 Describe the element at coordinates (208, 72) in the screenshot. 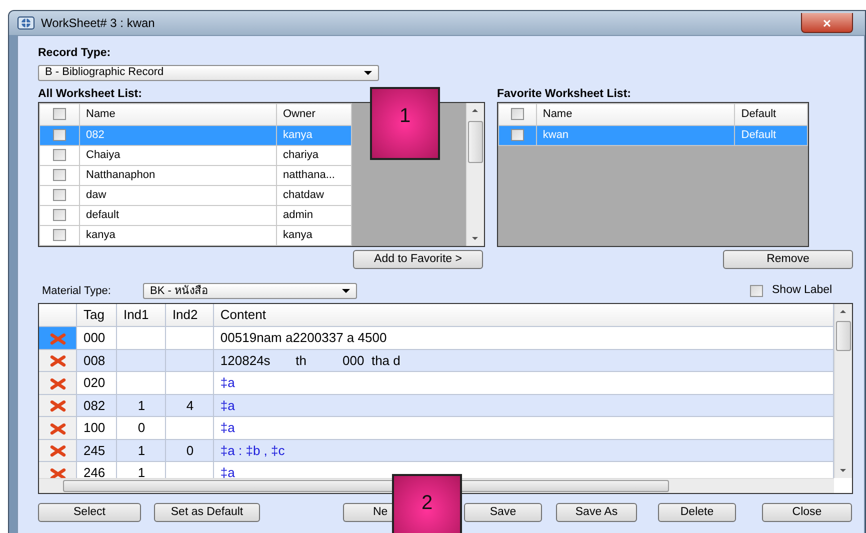

I see `record-type-dropdown: B - Bibliographic Record` at that location.